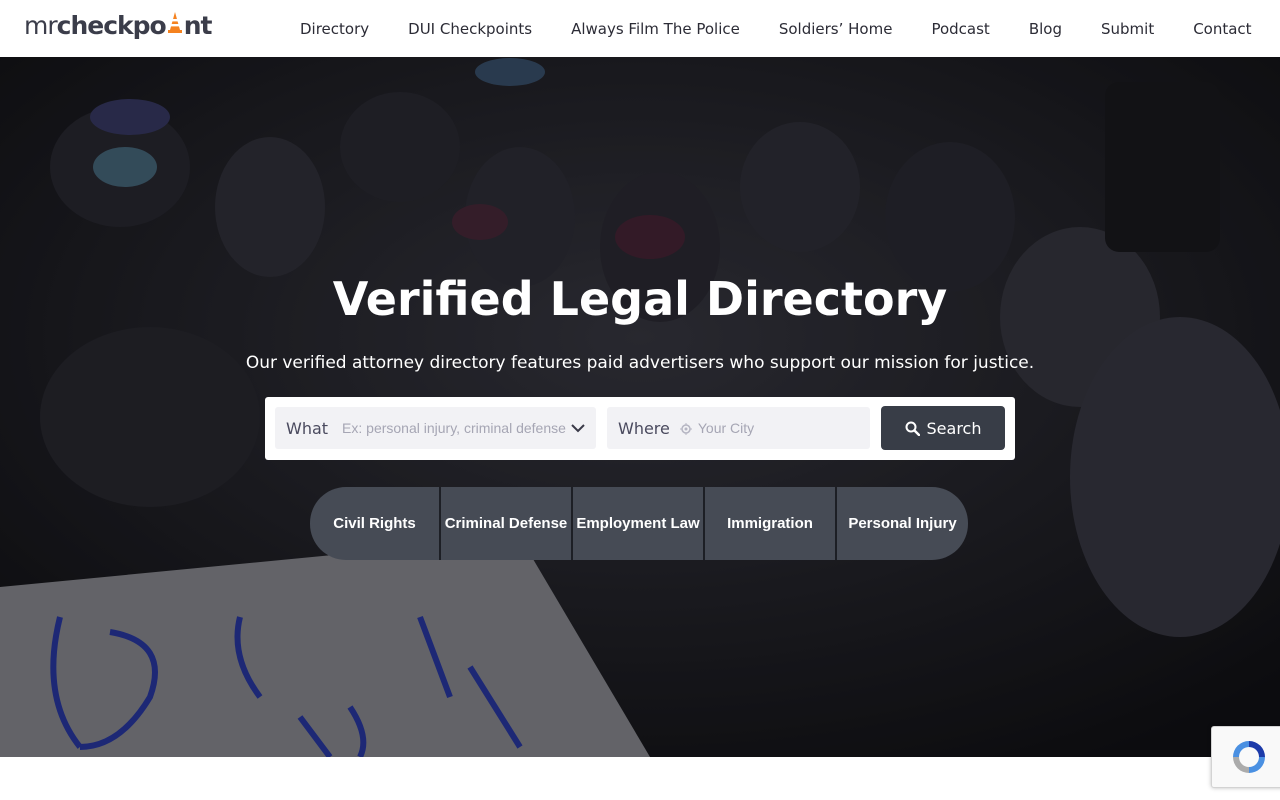 The width and height of the screenshot is (1280, 800). I want to click on nav-always-film-the-police: Always Film The Police, so click(655, 29).